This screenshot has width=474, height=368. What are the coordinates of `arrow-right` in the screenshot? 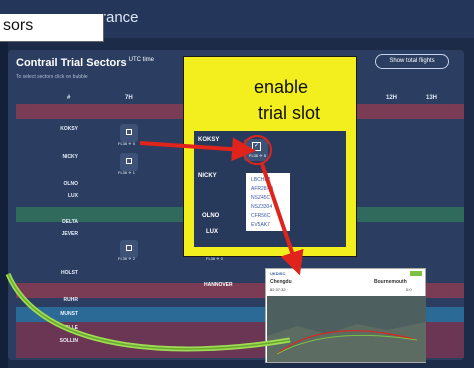 It's located at (197, 149).